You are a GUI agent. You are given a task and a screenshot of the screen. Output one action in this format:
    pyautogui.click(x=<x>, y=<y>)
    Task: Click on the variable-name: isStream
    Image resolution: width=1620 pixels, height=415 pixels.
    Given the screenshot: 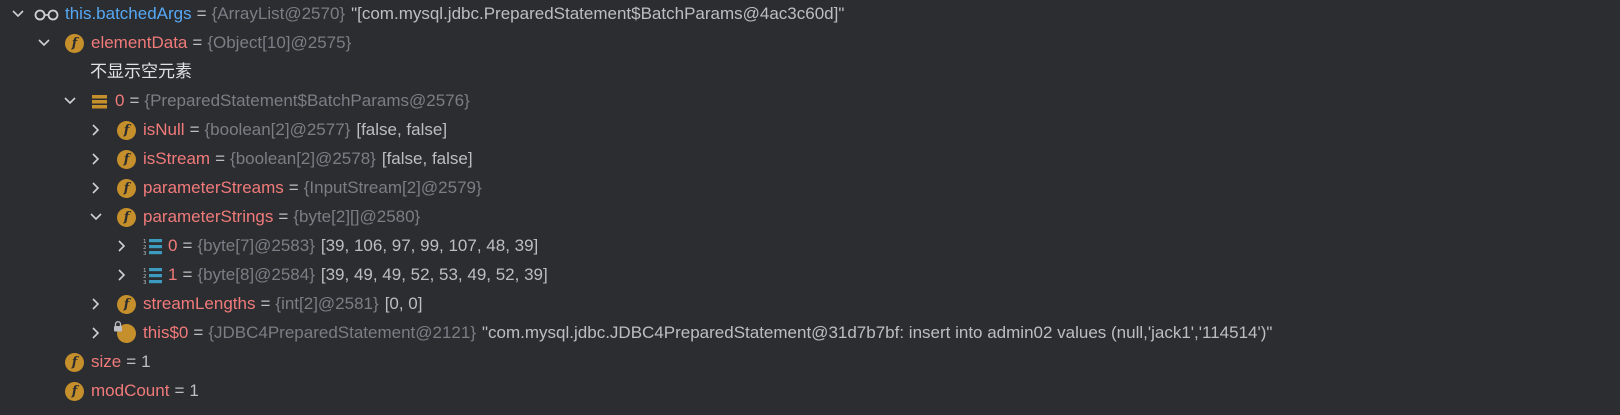 What is the action you would take?
    pyautogui.click(x=177, y=158)
    